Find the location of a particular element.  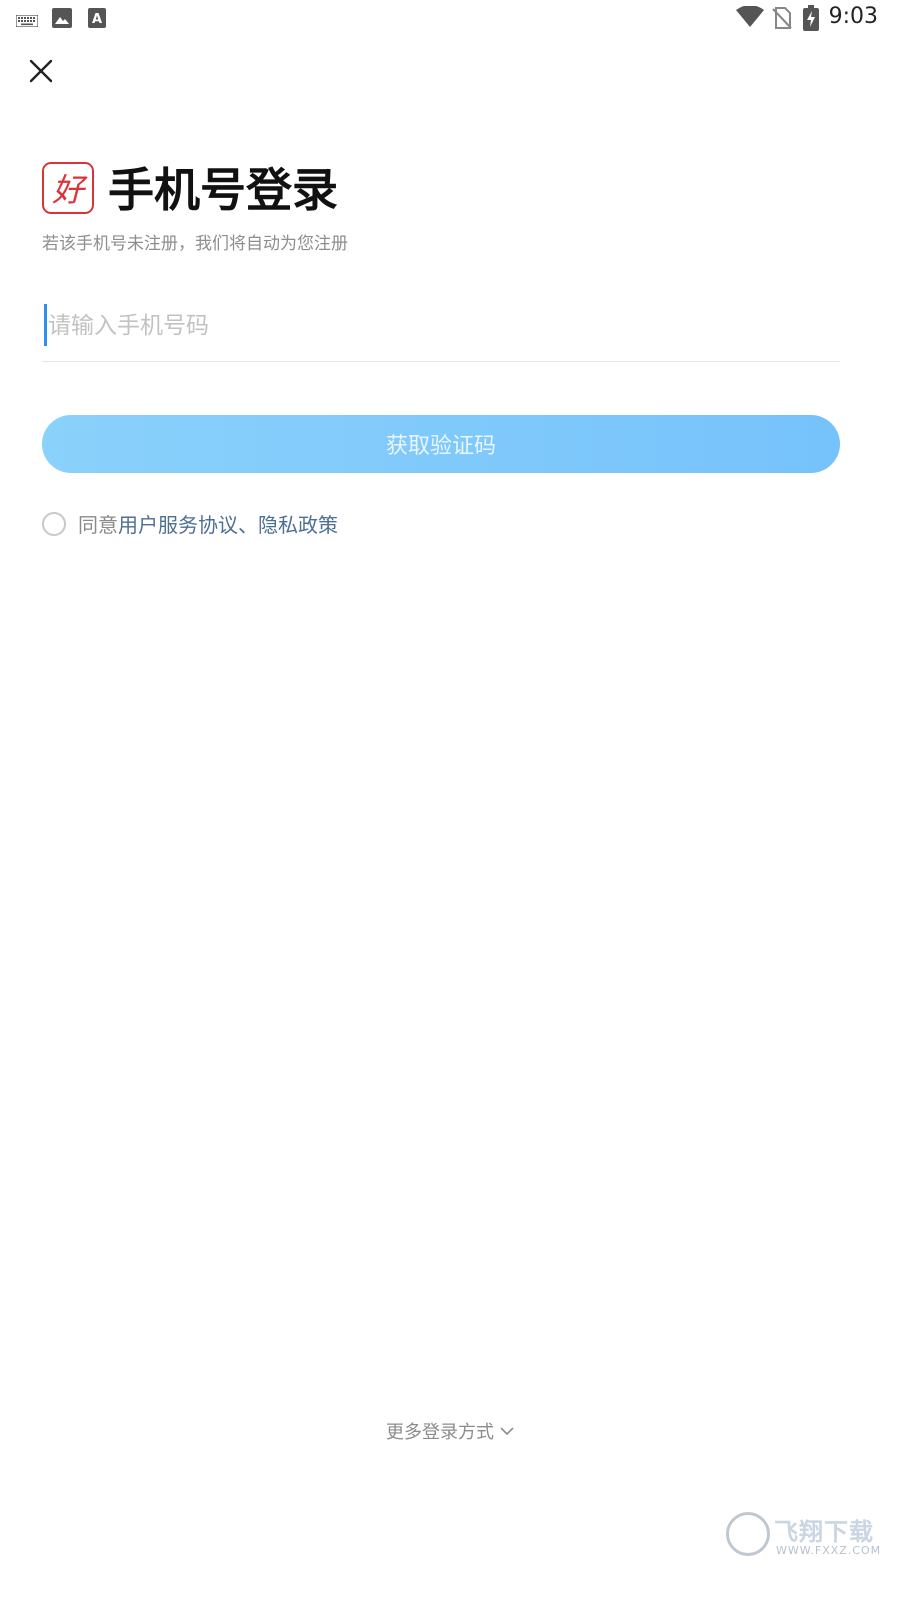

privacy-policy-link: 隐私政策 is located at coordinates (298, 525).